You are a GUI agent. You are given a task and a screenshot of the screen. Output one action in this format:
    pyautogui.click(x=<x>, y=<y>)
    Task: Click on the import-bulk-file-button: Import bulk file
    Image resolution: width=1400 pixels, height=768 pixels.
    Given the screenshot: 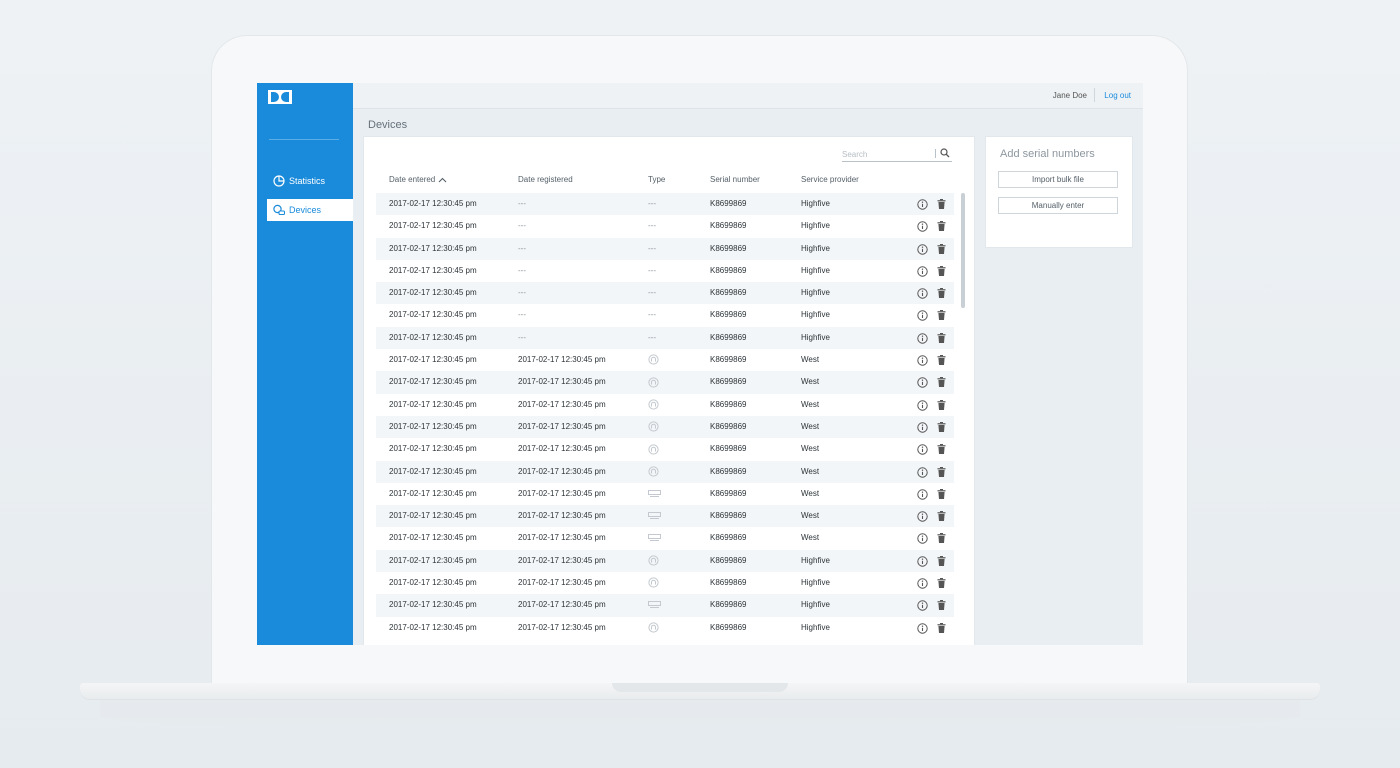 What is the action you would take?
    pyautogui.click(x=1058, y=179)
    